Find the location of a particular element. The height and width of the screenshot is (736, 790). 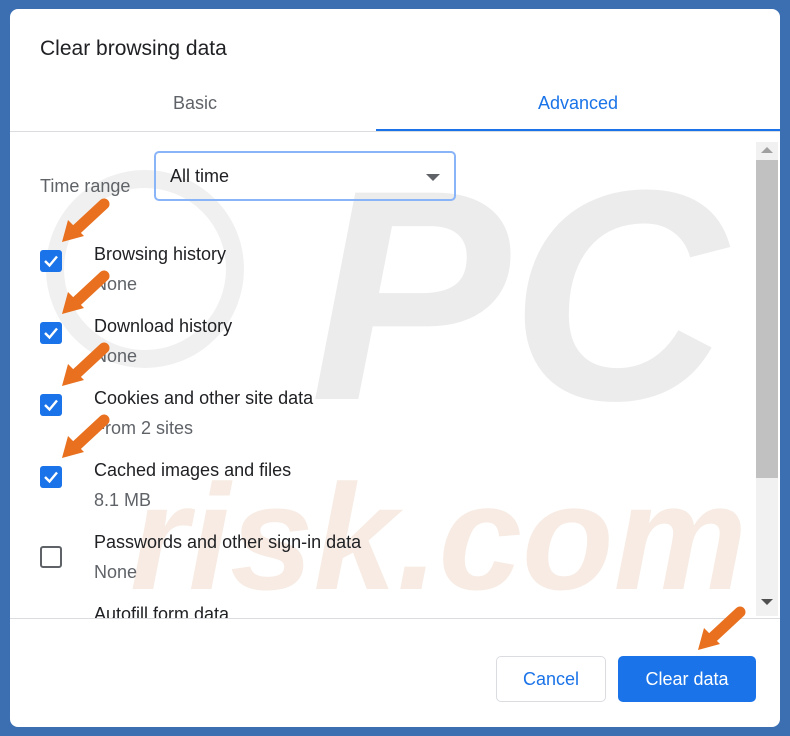

passwords-label: Passwords and other sign-in data is located at coordinates (228, 542).